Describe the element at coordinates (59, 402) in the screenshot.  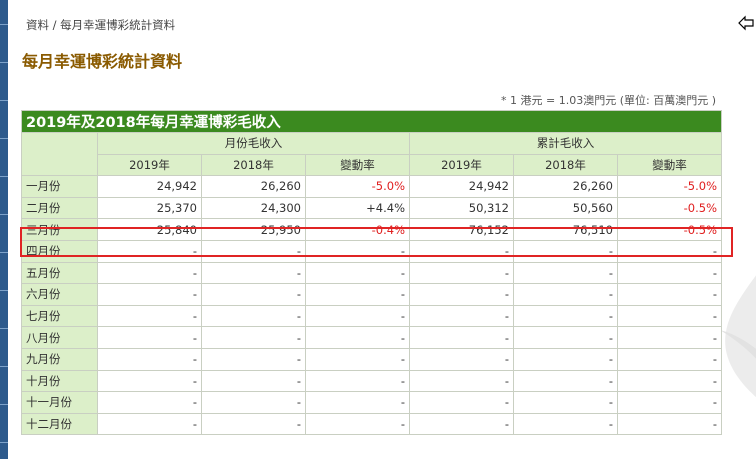
I see `month-label: 十一月份` at that location.